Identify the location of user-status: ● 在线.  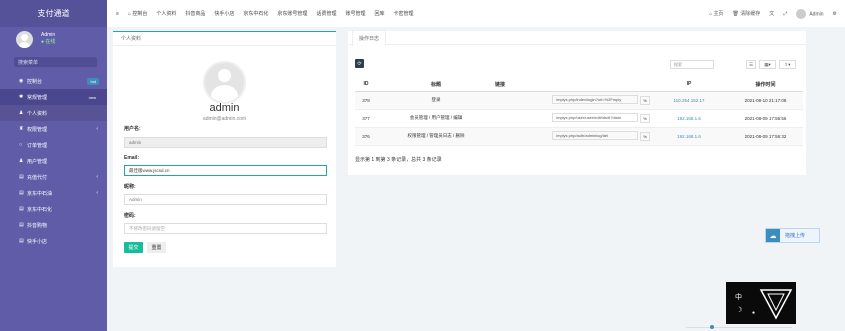
(48, 42).